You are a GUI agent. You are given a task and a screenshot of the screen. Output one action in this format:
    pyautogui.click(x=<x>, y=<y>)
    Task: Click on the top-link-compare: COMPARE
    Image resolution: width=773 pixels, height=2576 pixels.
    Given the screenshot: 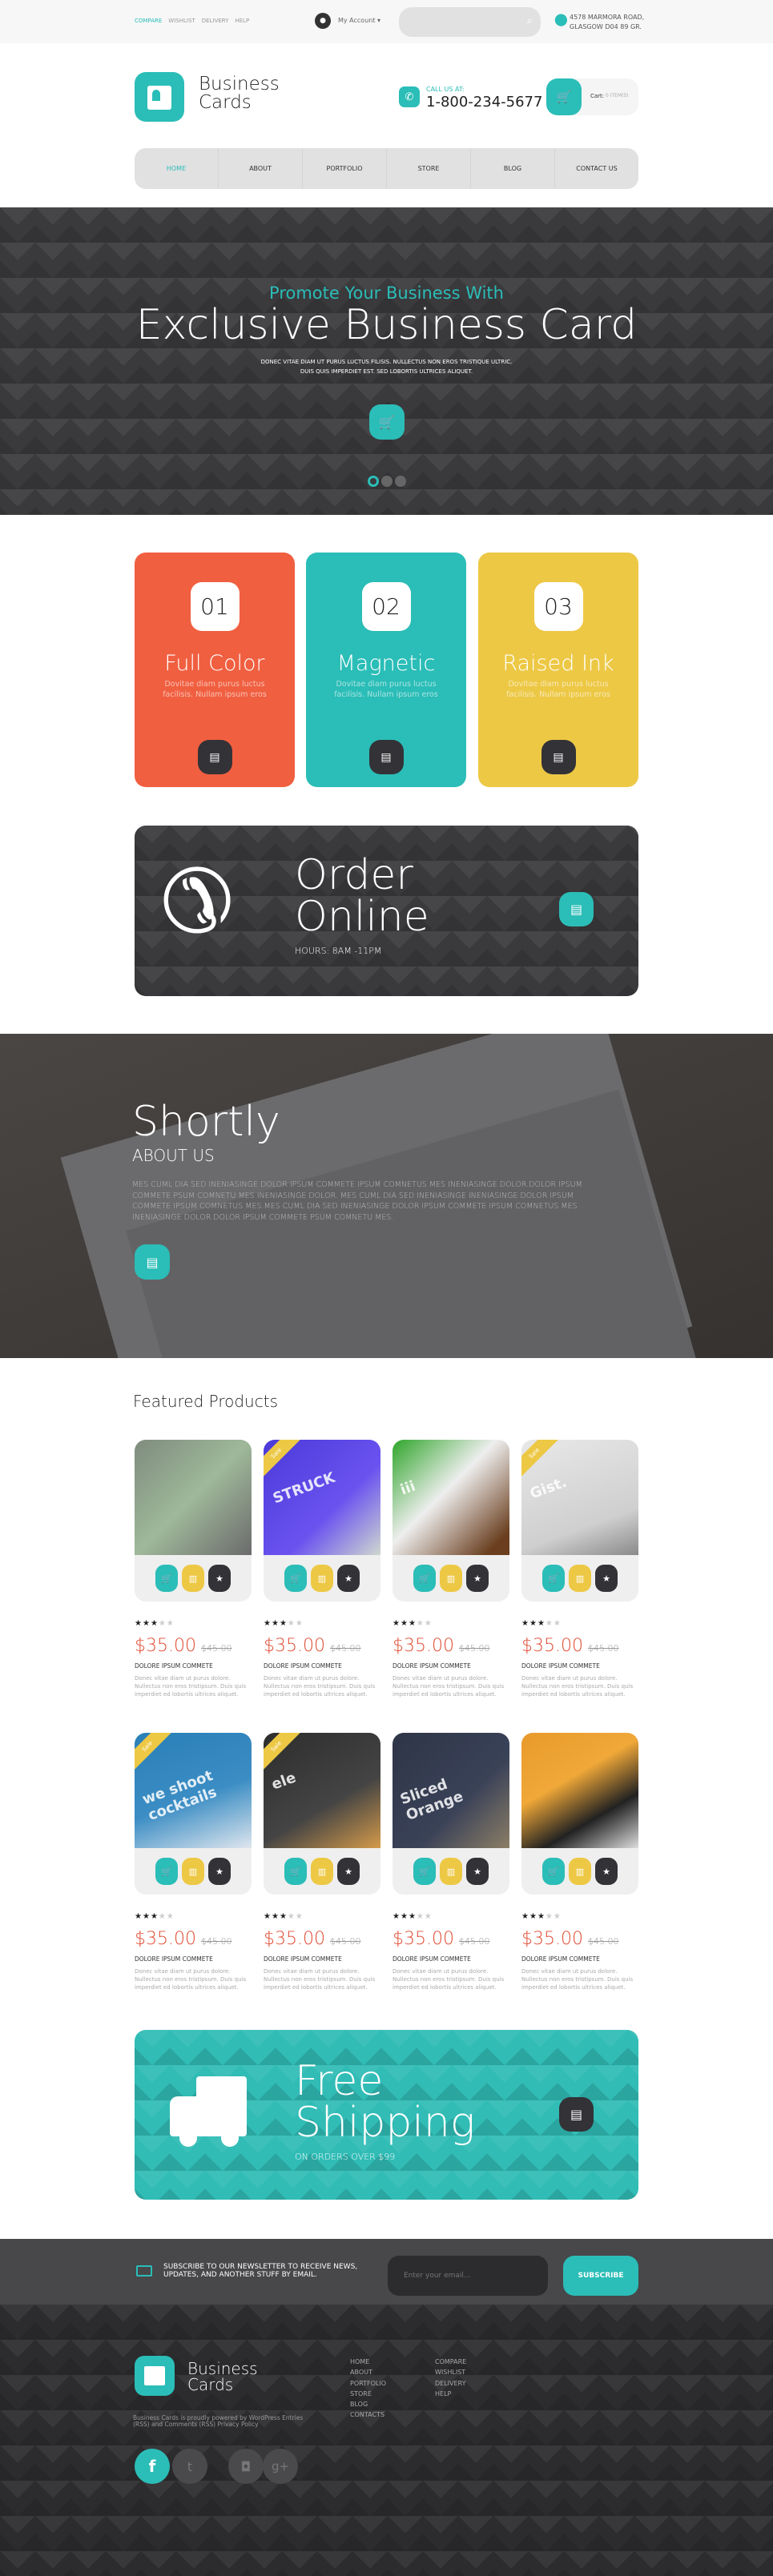 What is the action you would take?
    pyautogui.click(x=148, y=21)
    